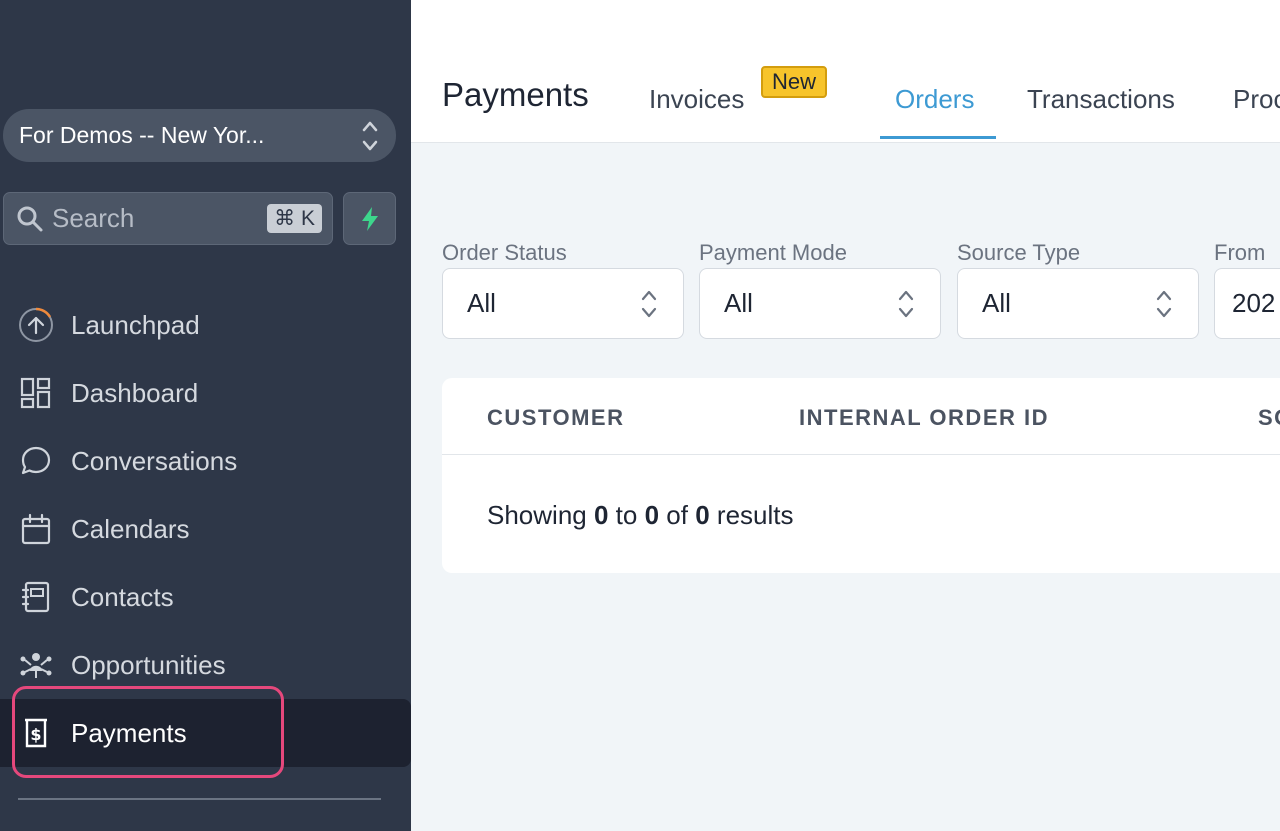  Describe the element at coordinates (129, 732) in the screenshot. I see `sidebar-item-label: Payments` at that location.